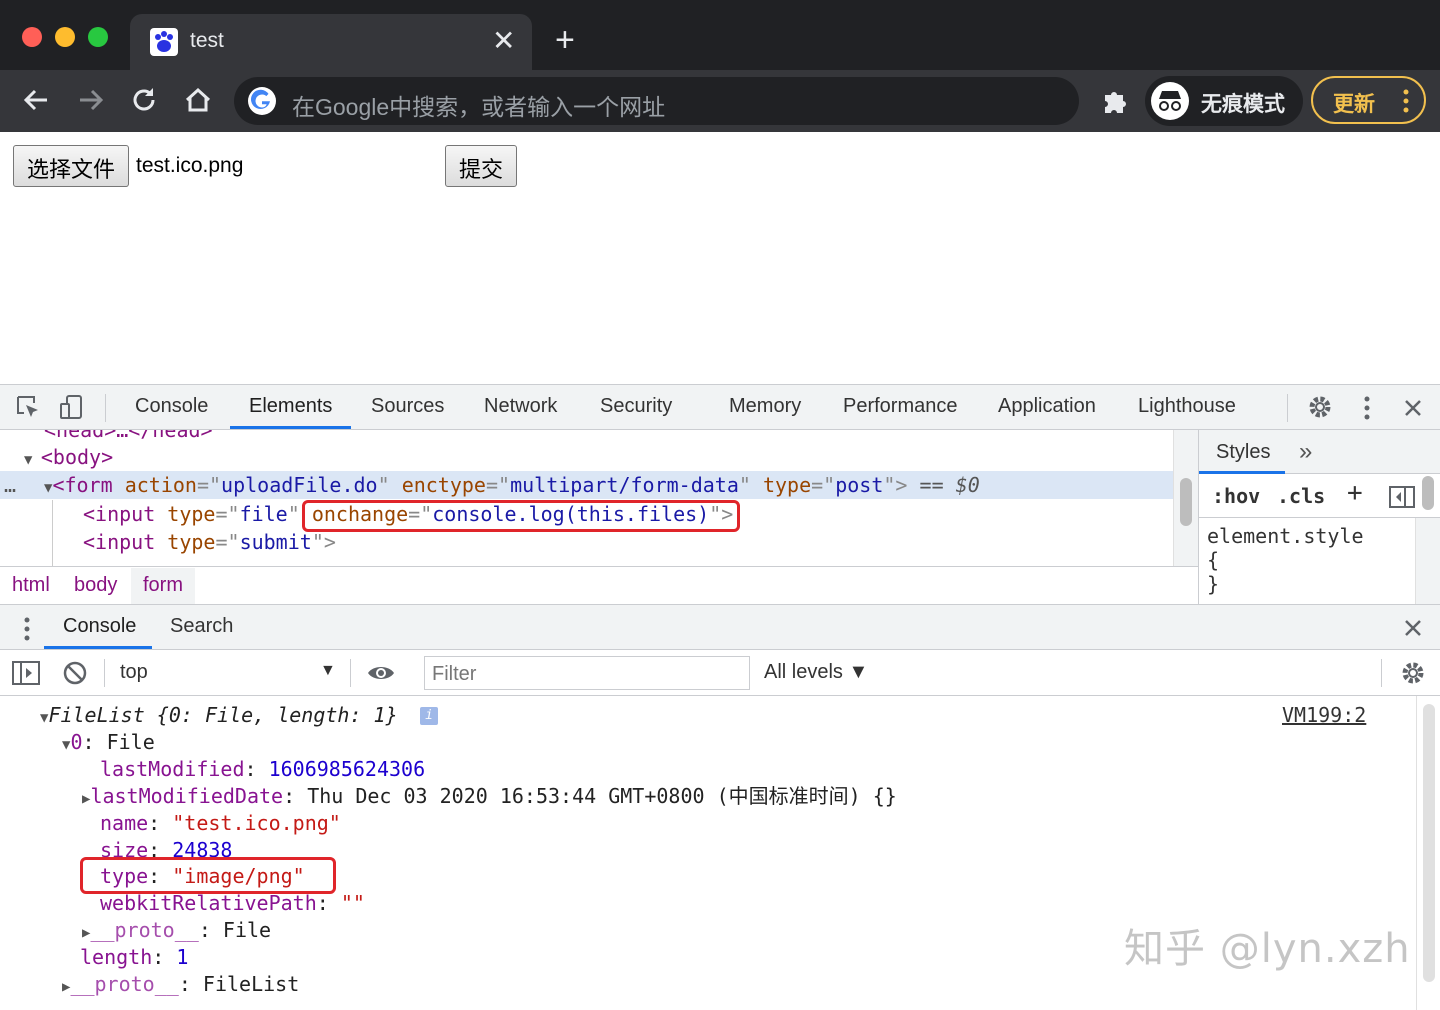 The width and height of the screenshot is (1440, 1010). Describe the element at coordinates (503, 41) in the screenshot. I see `tab-close-icon: ✕` at that location.